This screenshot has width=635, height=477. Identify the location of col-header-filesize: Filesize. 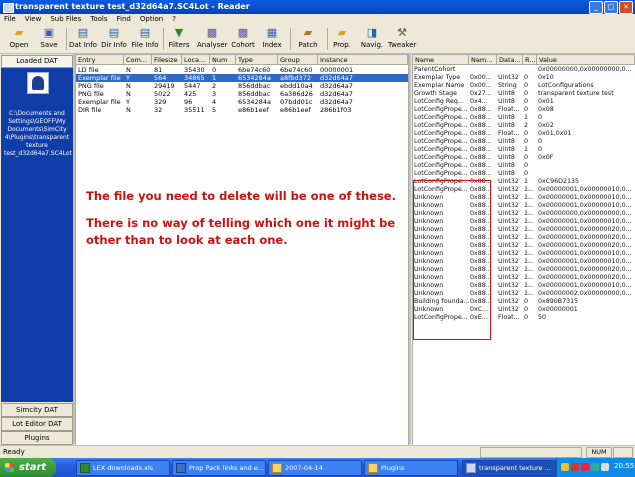
(167, 60).